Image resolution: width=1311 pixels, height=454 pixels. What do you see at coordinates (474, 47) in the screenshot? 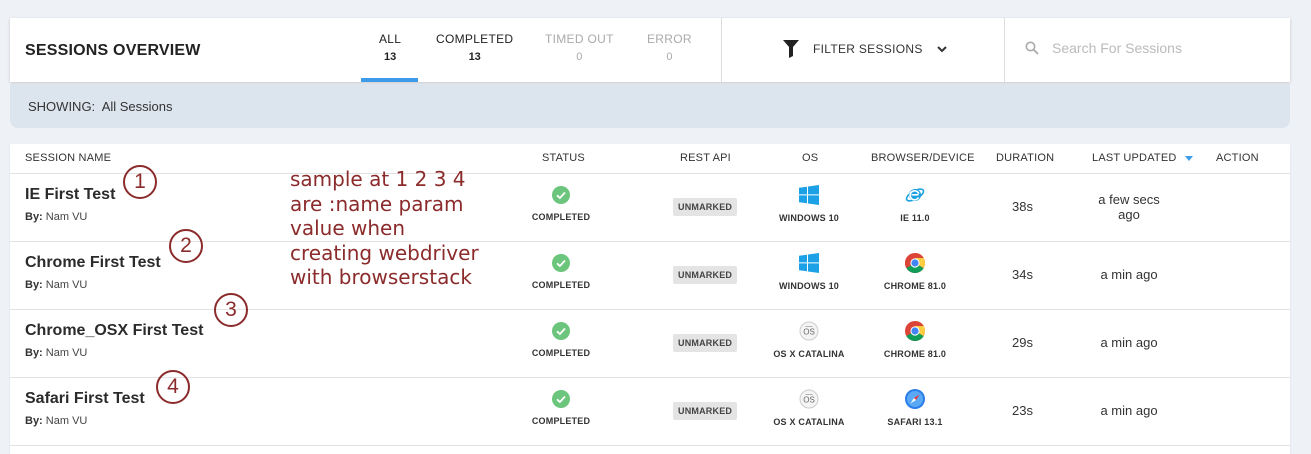
I see `tab-completed: COMPLETED 13` at bounding box center [474, 47].